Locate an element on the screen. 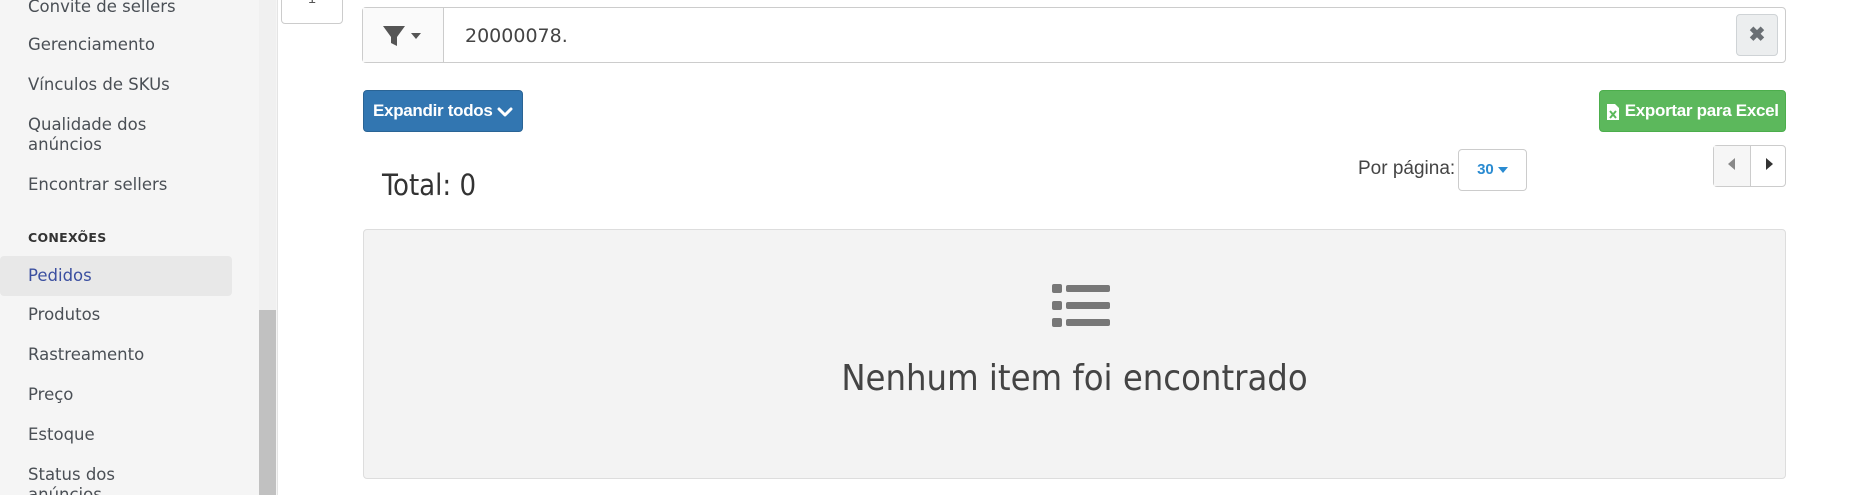 Image resolution: width=1850 pixels, height=495 pixels. per-page-select: 30 is located at coordinates (1492, 170).